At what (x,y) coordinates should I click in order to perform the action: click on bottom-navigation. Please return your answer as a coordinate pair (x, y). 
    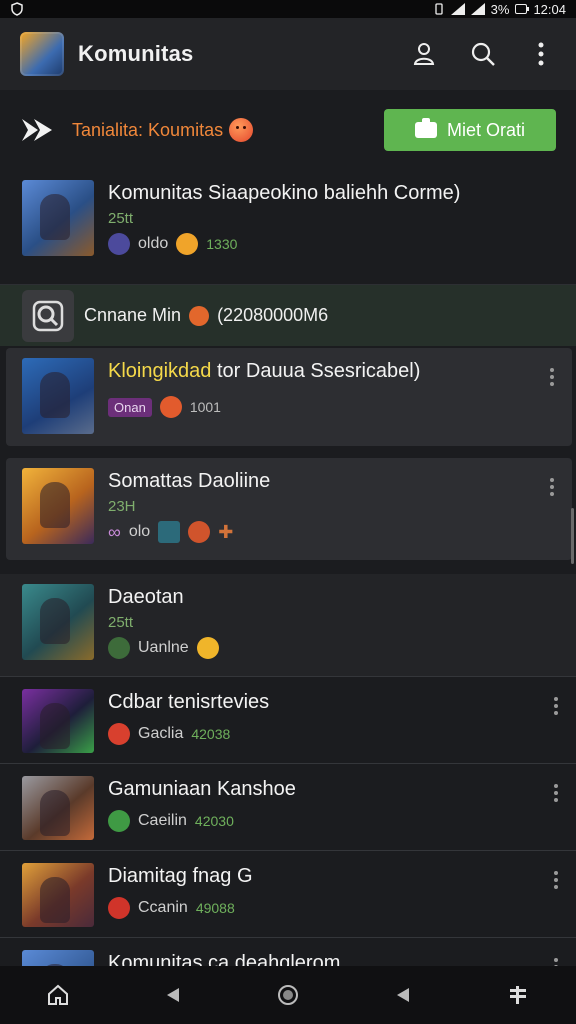
    Looking at the image, I should click on (288, 995).